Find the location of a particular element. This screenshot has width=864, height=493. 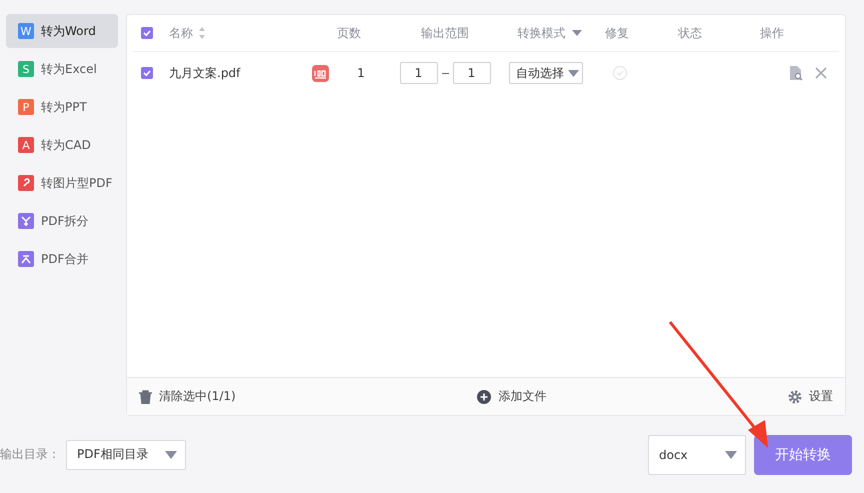

trash-icon is located at coordinates (145, 397).